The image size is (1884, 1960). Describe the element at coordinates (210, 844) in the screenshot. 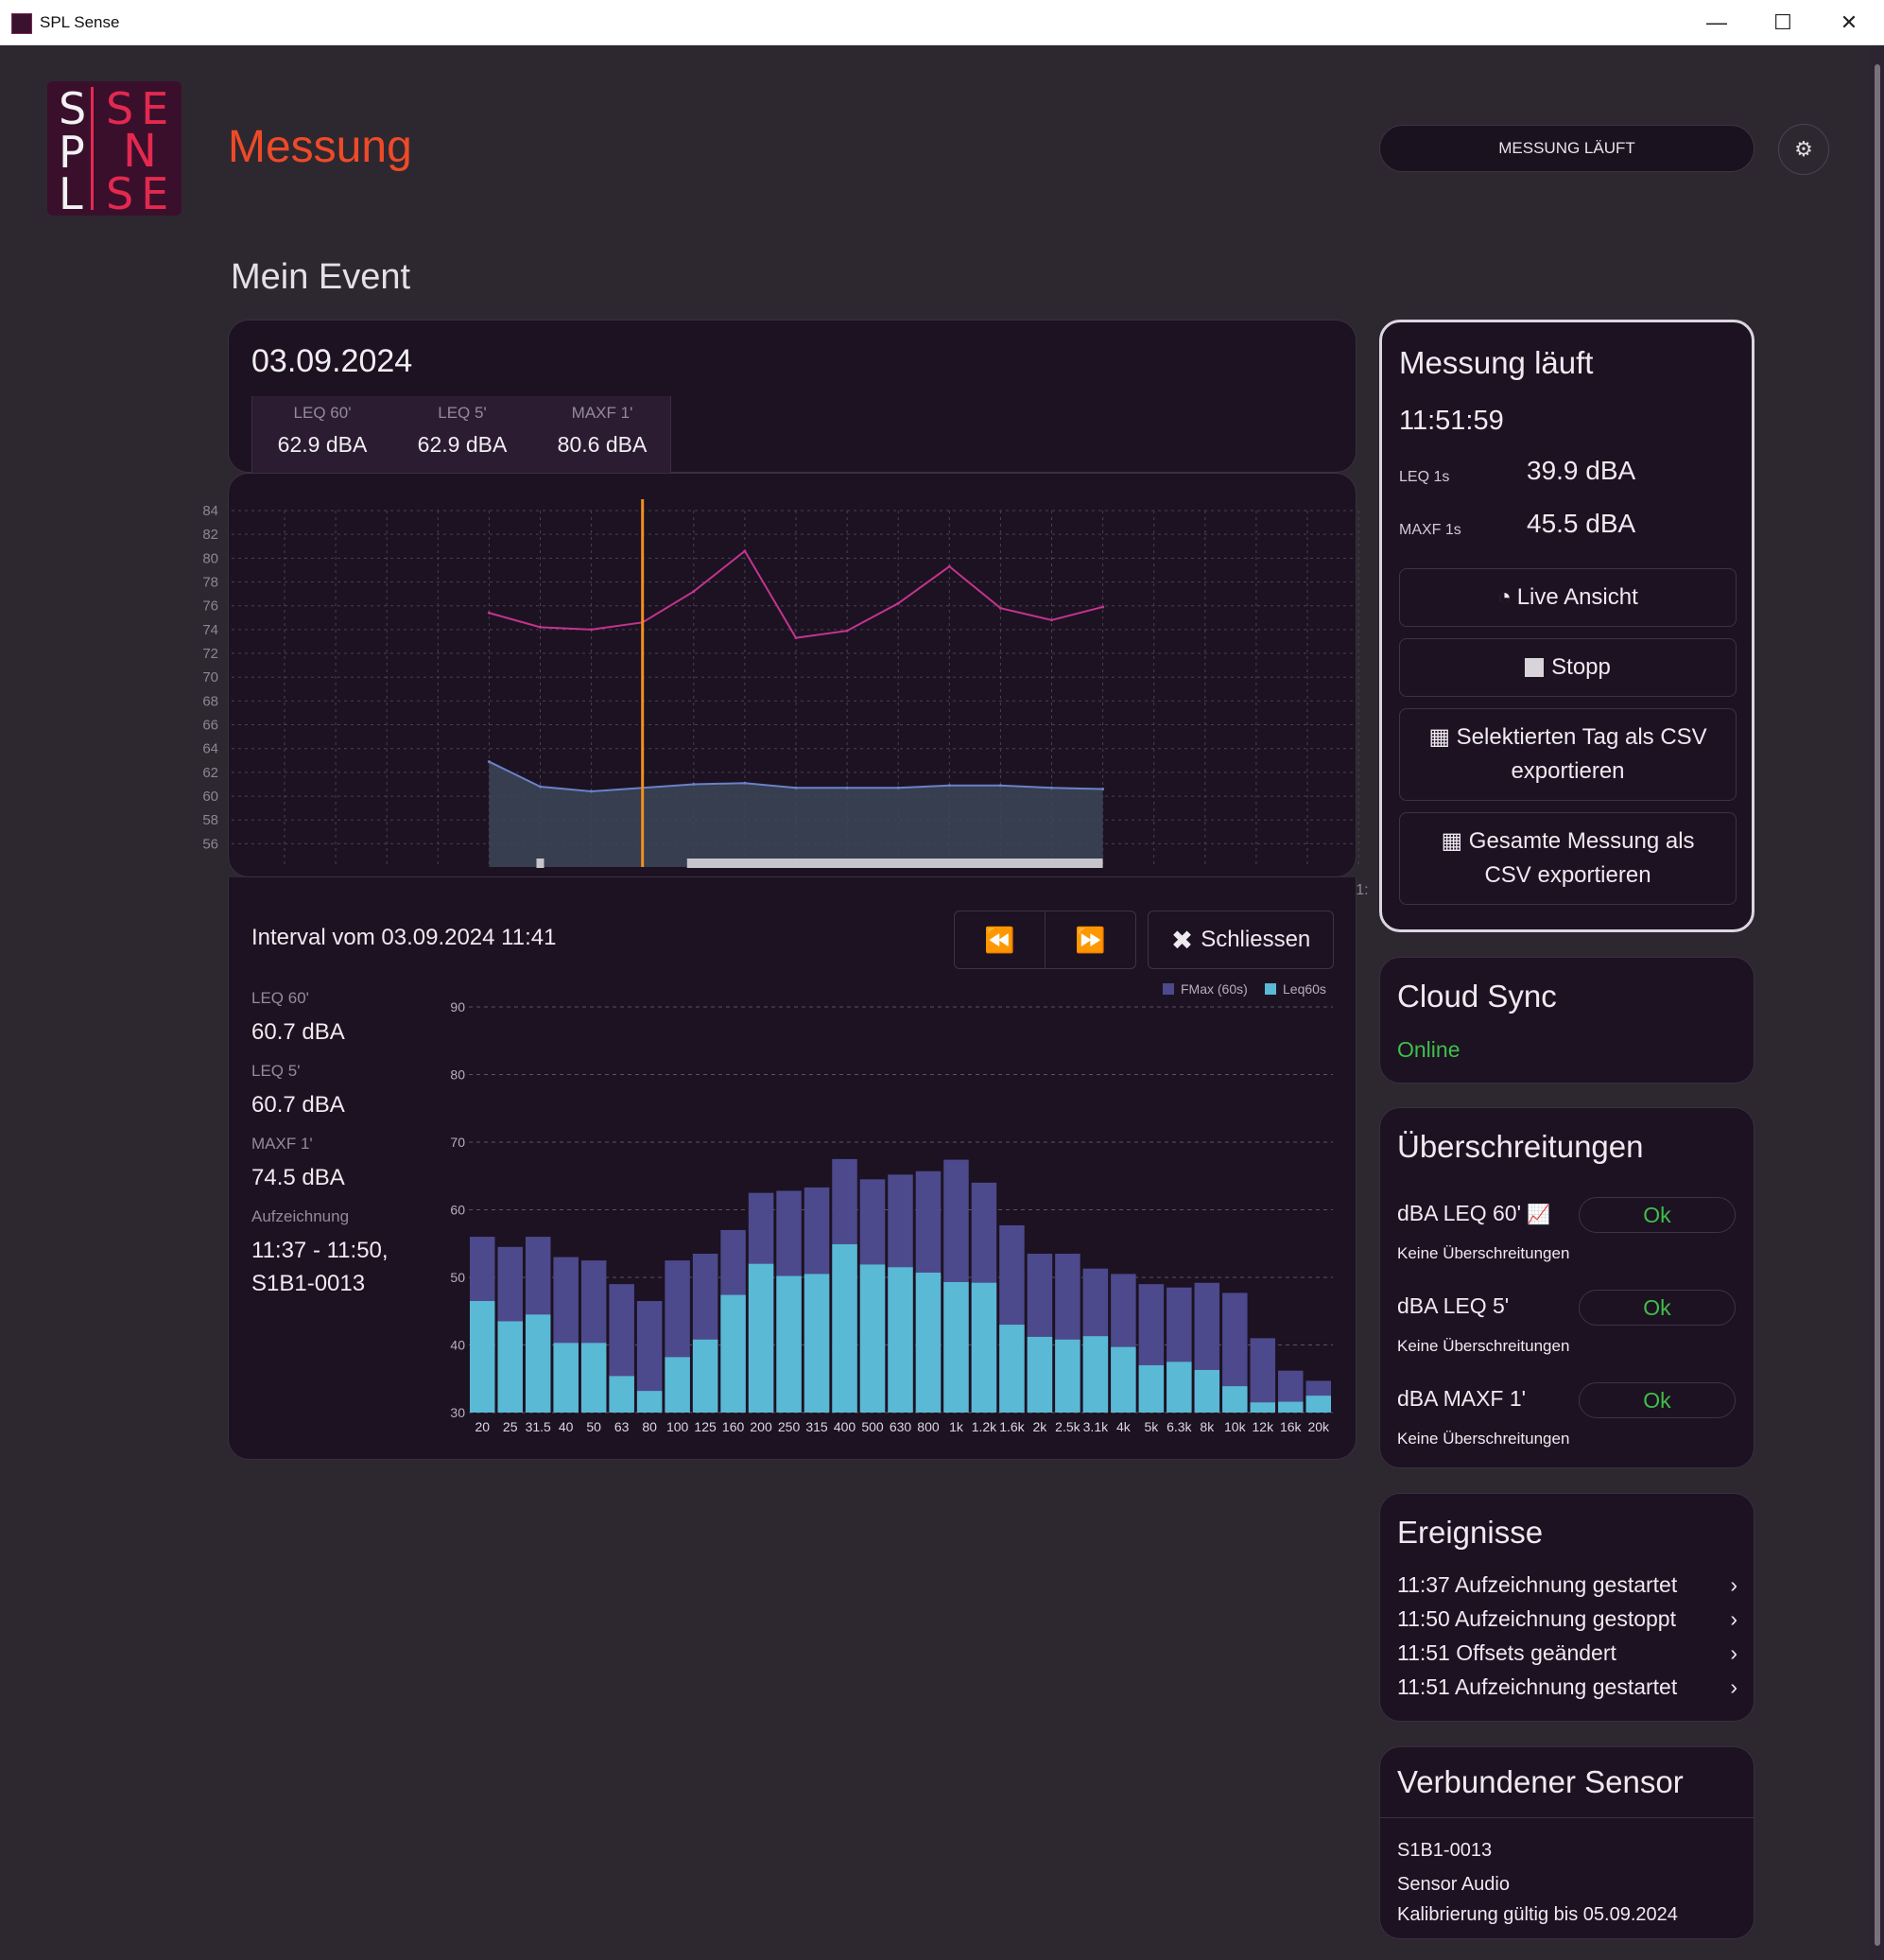

I see `y-tick-label: 56` at that location.